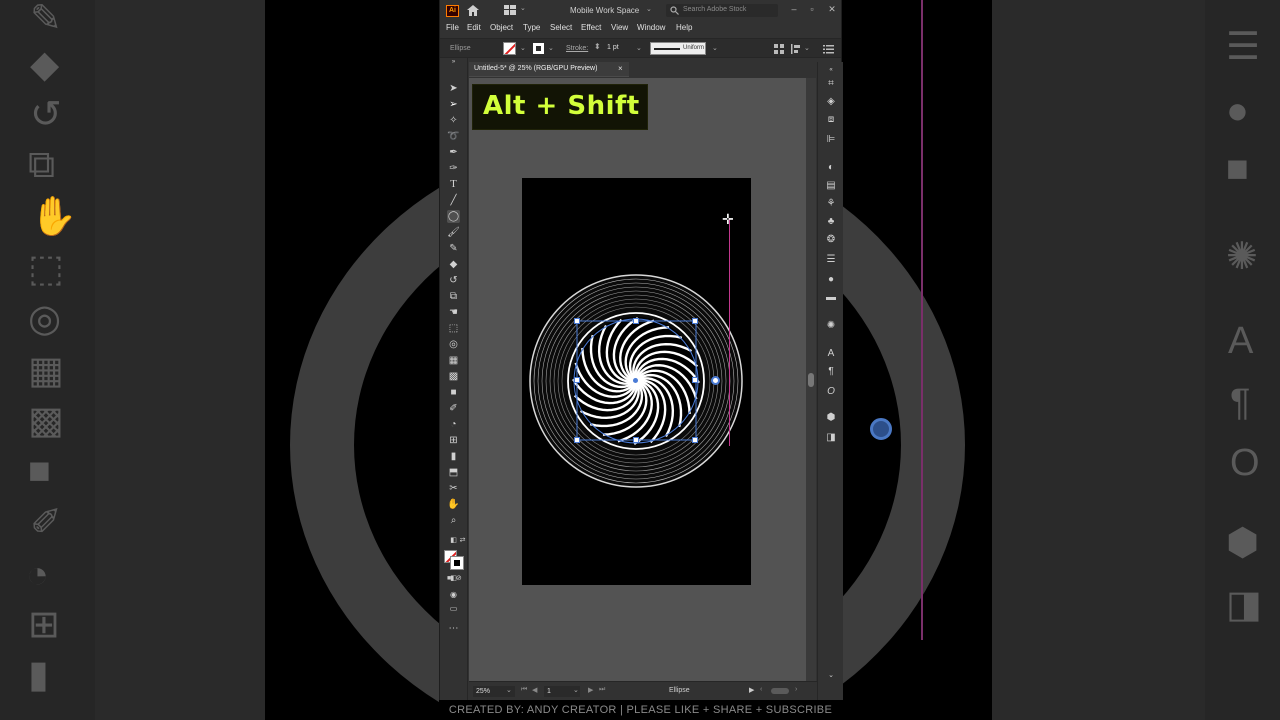  I want to click on more-tools-icon: ⋯, so click(453, 628).